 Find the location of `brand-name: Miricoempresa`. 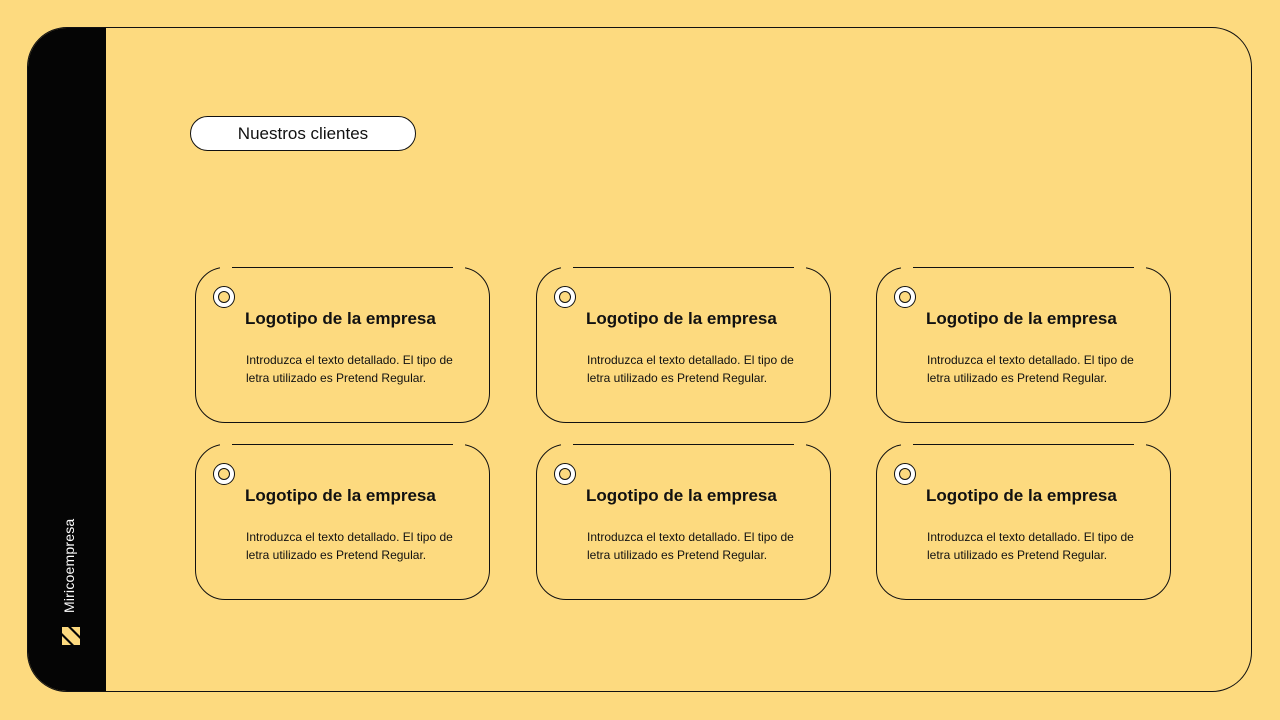

brand-name: Miricoempresa is located at coordinates (69, 565).